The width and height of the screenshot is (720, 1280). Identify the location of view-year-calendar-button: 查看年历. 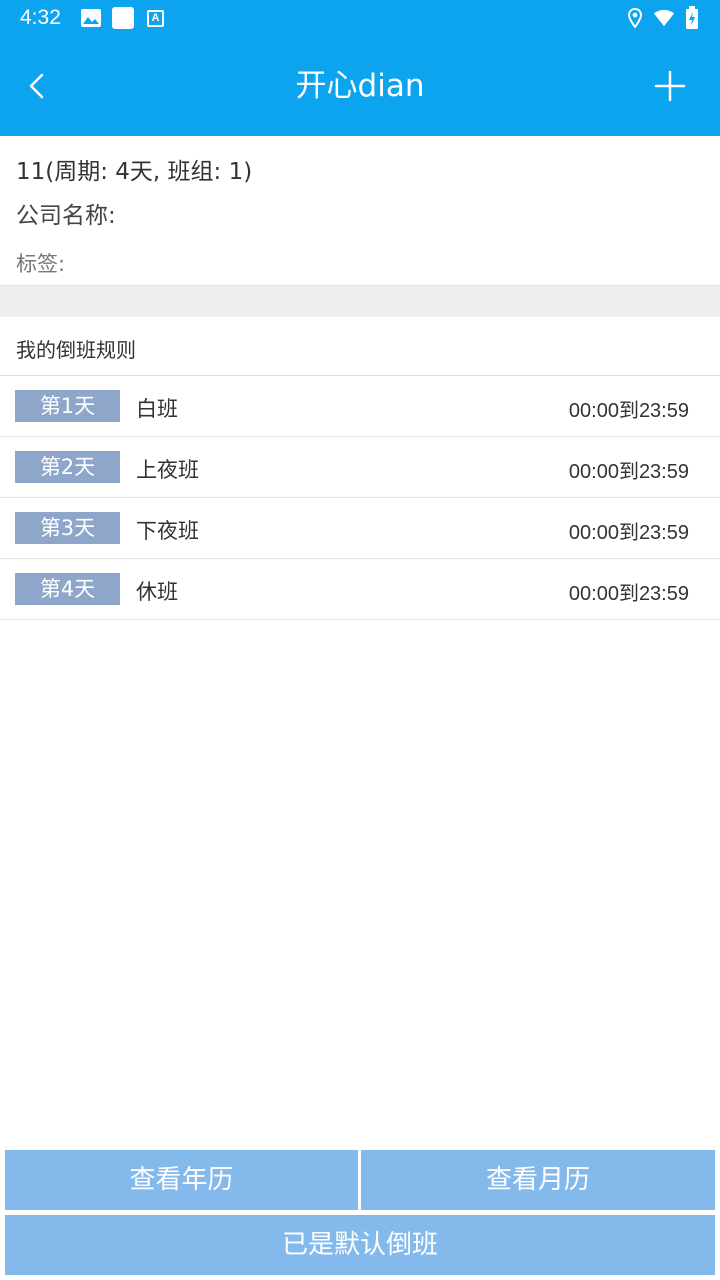
(181, 1180).